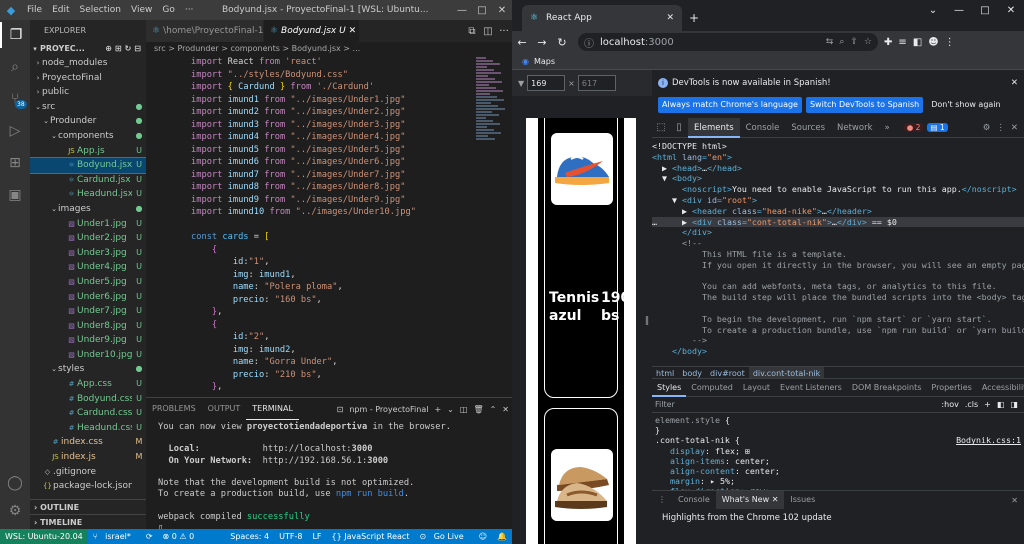 The width and height of the screenshot is (1024, 544). I want to click on tab-styles: Styles, so click(669, 388).